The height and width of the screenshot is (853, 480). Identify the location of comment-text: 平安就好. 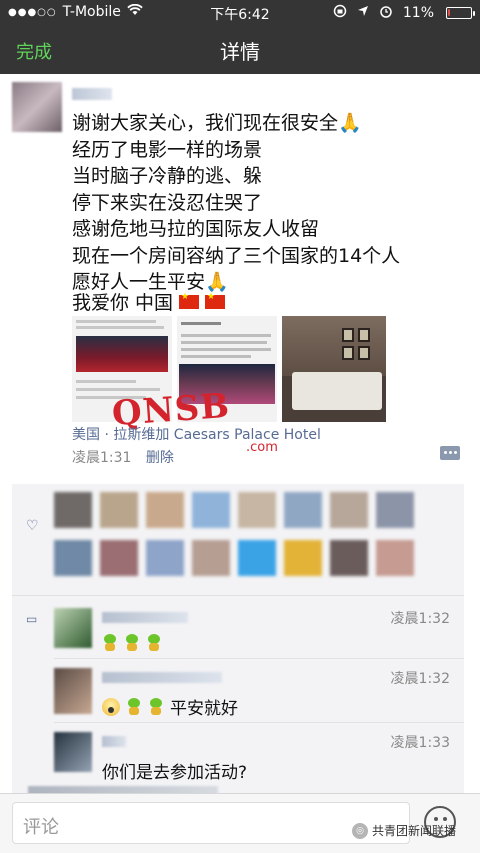
(170, 706).